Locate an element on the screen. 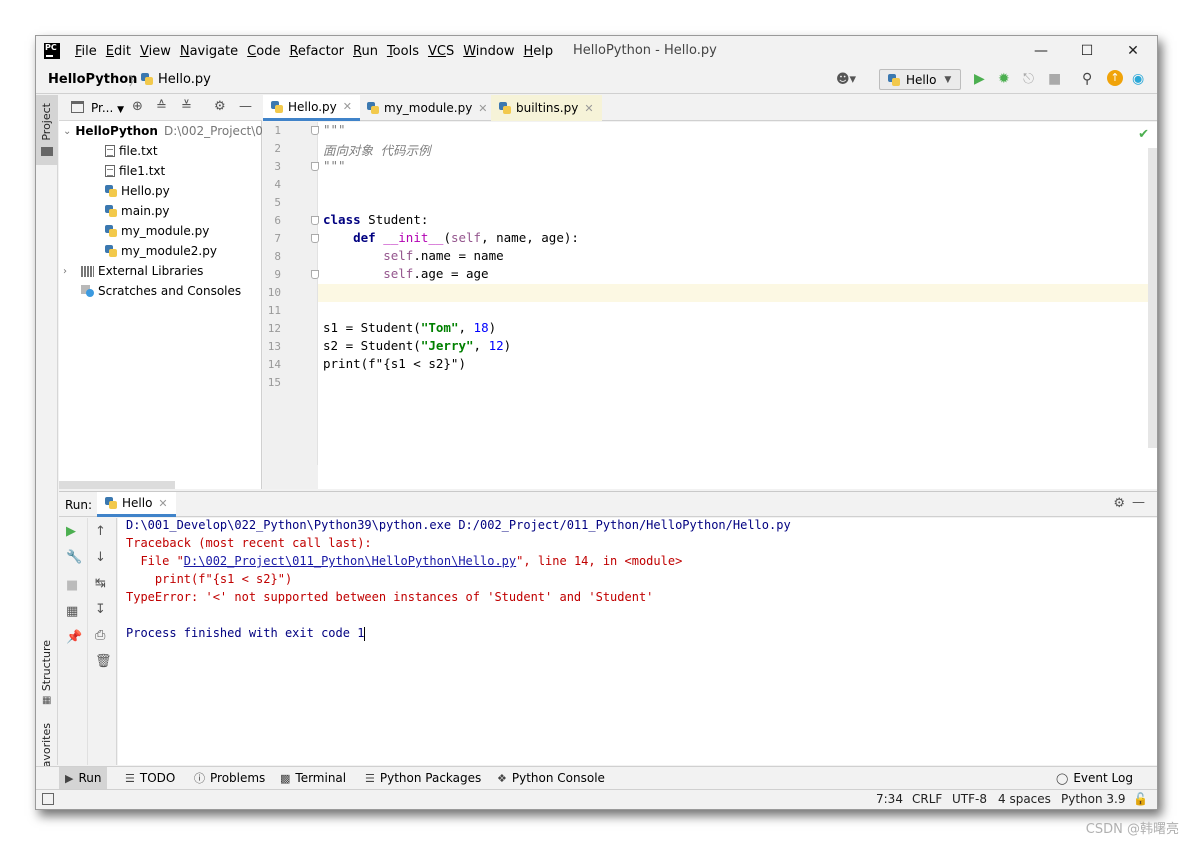  line-number: 15 is located at coordinates (274, 382).